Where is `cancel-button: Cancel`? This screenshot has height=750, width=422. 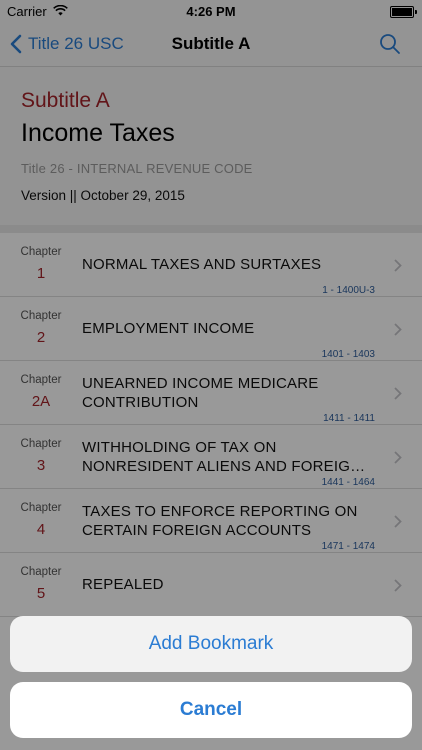 cancel-button: Cancel is located at coordinates (211, 710).